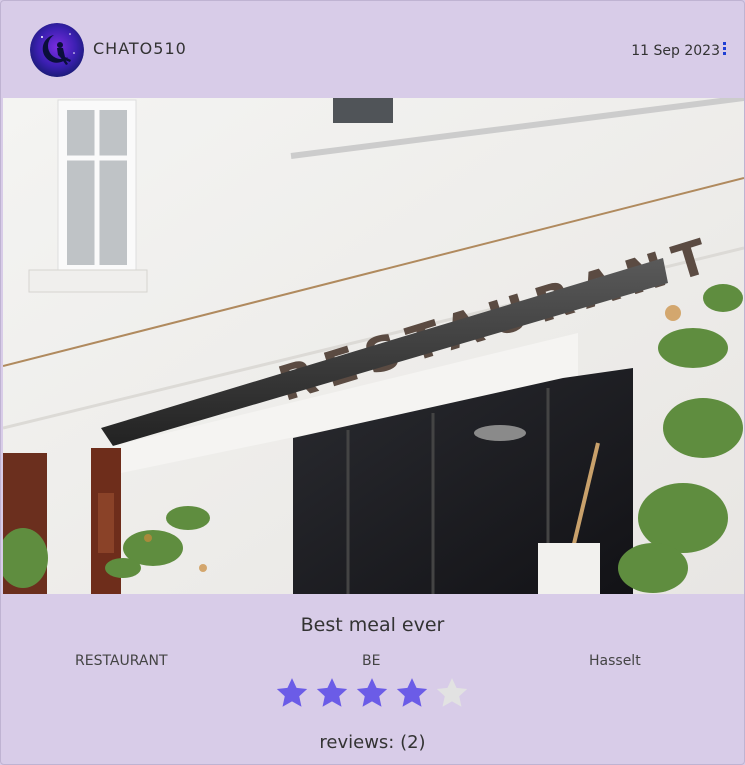 The image size is (745, 765). Describe the element at coordinates (121, 661) in the screenshot. I see `category-label: RESTAURANT` at that location.